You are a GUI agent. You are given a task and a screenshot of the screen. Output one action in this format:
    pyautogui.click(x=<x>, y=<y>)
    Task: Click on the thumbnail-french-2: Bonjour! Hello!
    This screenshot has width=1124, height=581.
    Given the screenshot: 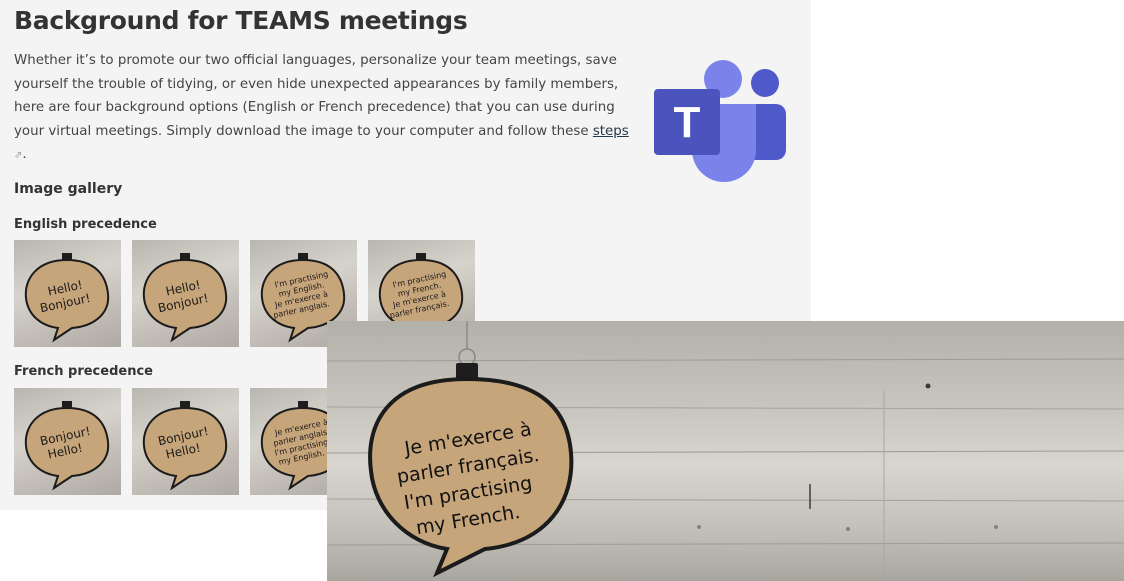 What is the action you would take?
    pyautogui.click(x=185, y=441)
    